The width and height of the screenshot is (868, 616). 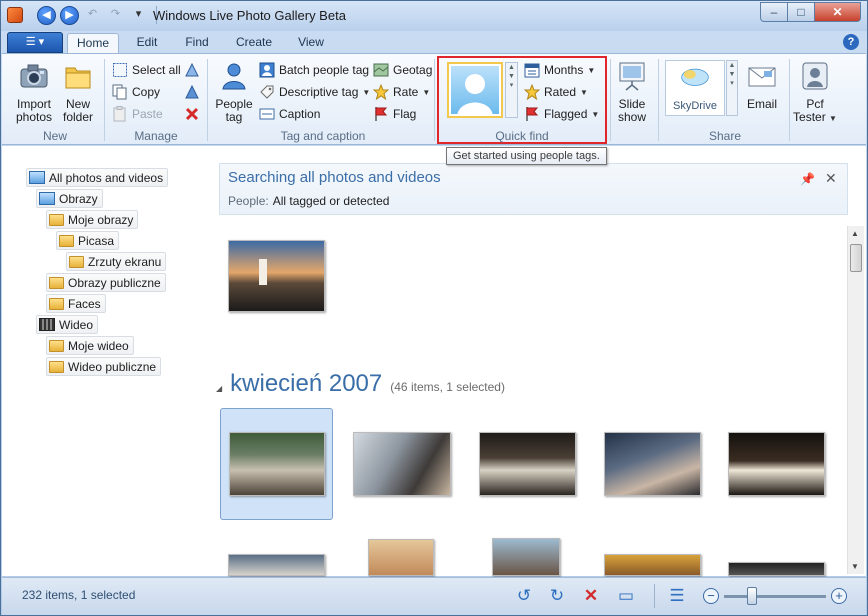 What do you see at coordinates (851, 42) in the screenshot?
I see `help-icon: ?` at bounding box center [851, 42].